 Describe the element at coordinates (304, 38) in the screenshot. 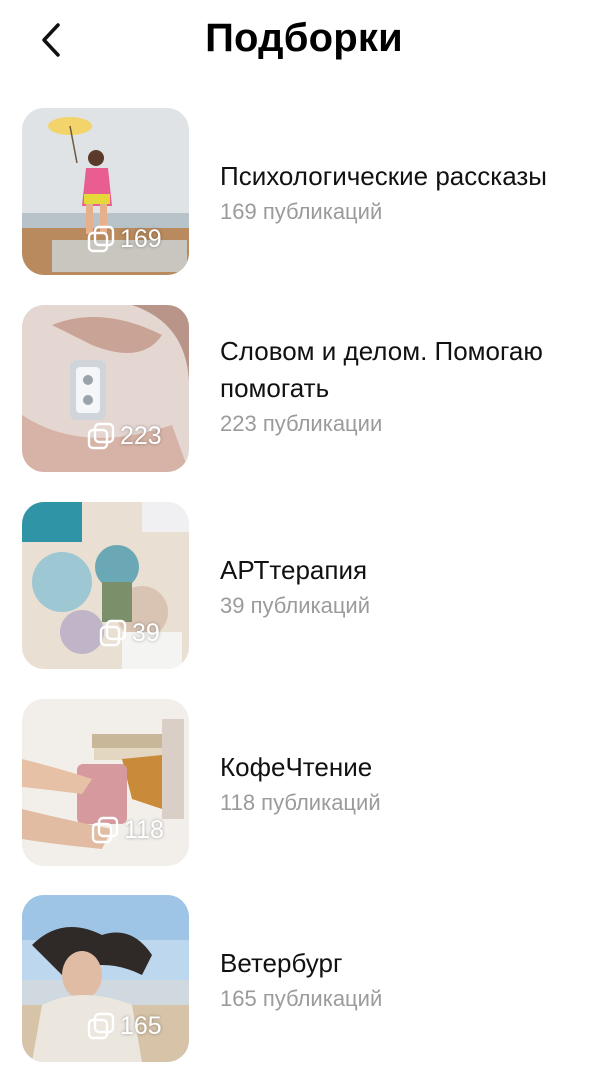

I see `page-title: Подборки` at that location.